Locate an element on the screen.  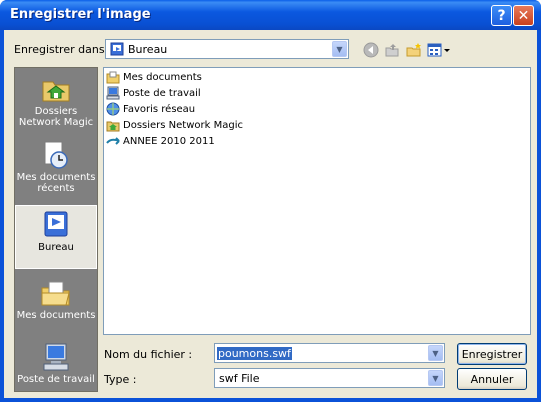
list-item: Mes documents is located at coordinates (154, 77).